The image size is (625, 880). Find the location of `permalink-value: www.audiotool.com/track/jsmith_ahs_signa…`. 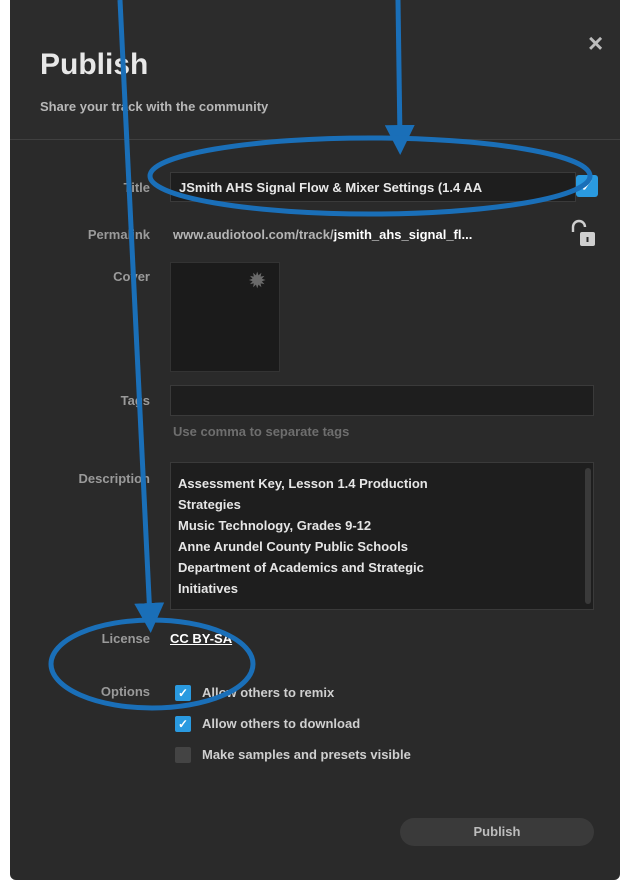

permalink-value: www.audiotool.com/track/jsmith_ahs_signa… is located at coordinates (322, 234).